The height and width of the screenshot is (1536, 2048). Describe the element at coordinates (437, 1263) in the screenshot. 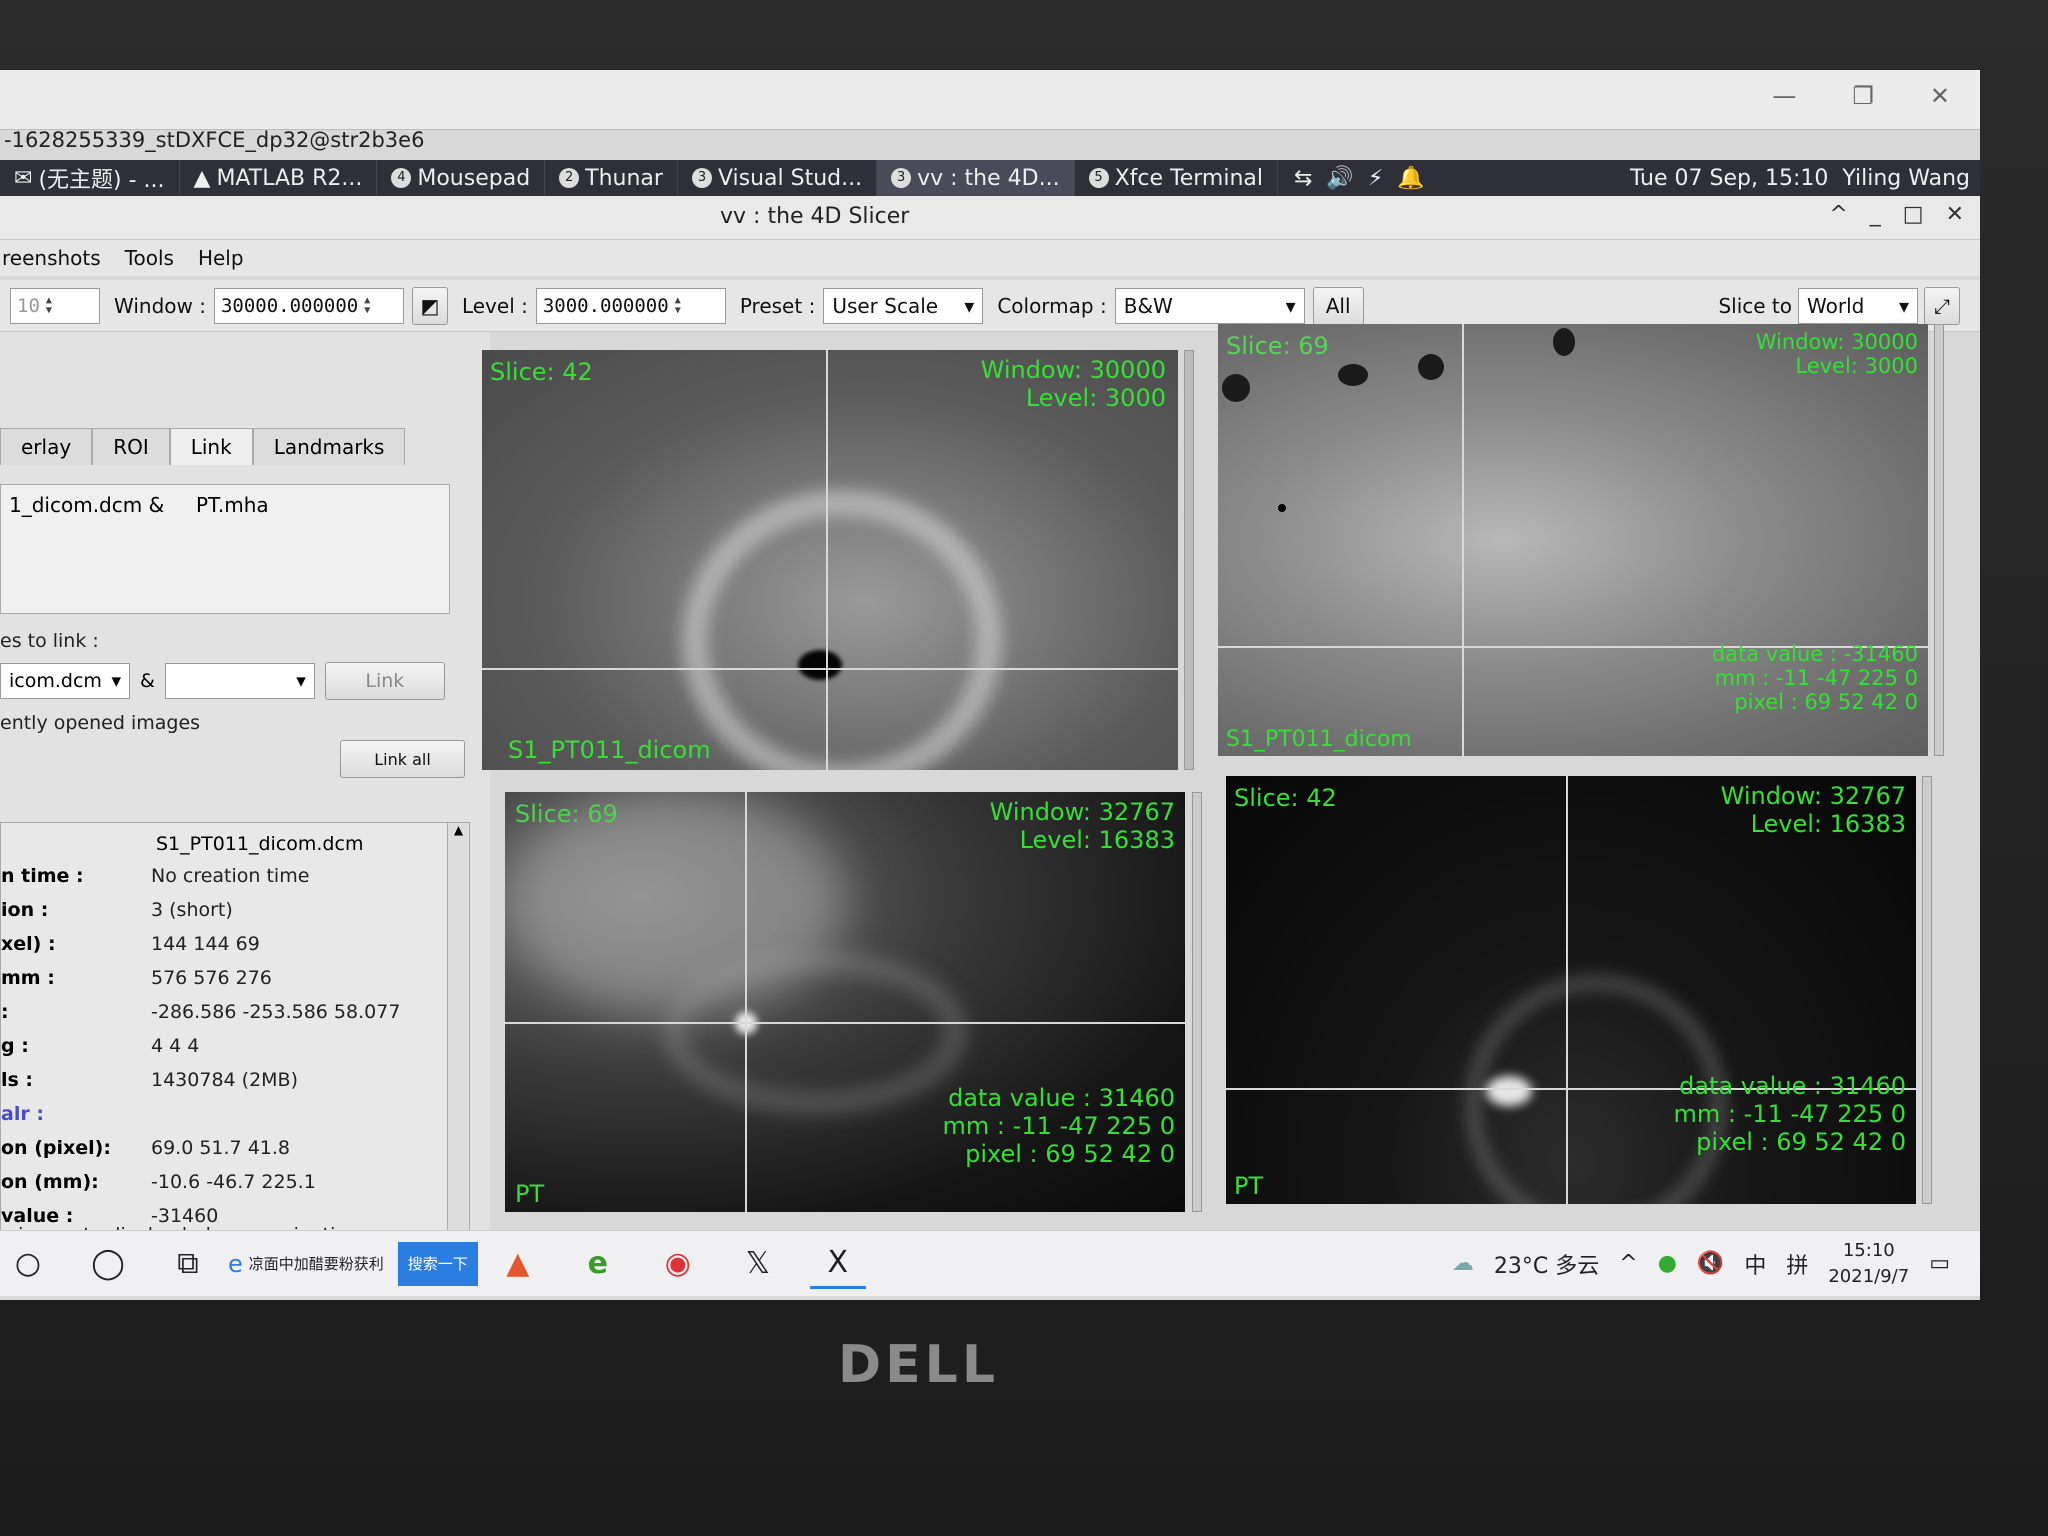

I see `search-button: 搜索一下` at that location.